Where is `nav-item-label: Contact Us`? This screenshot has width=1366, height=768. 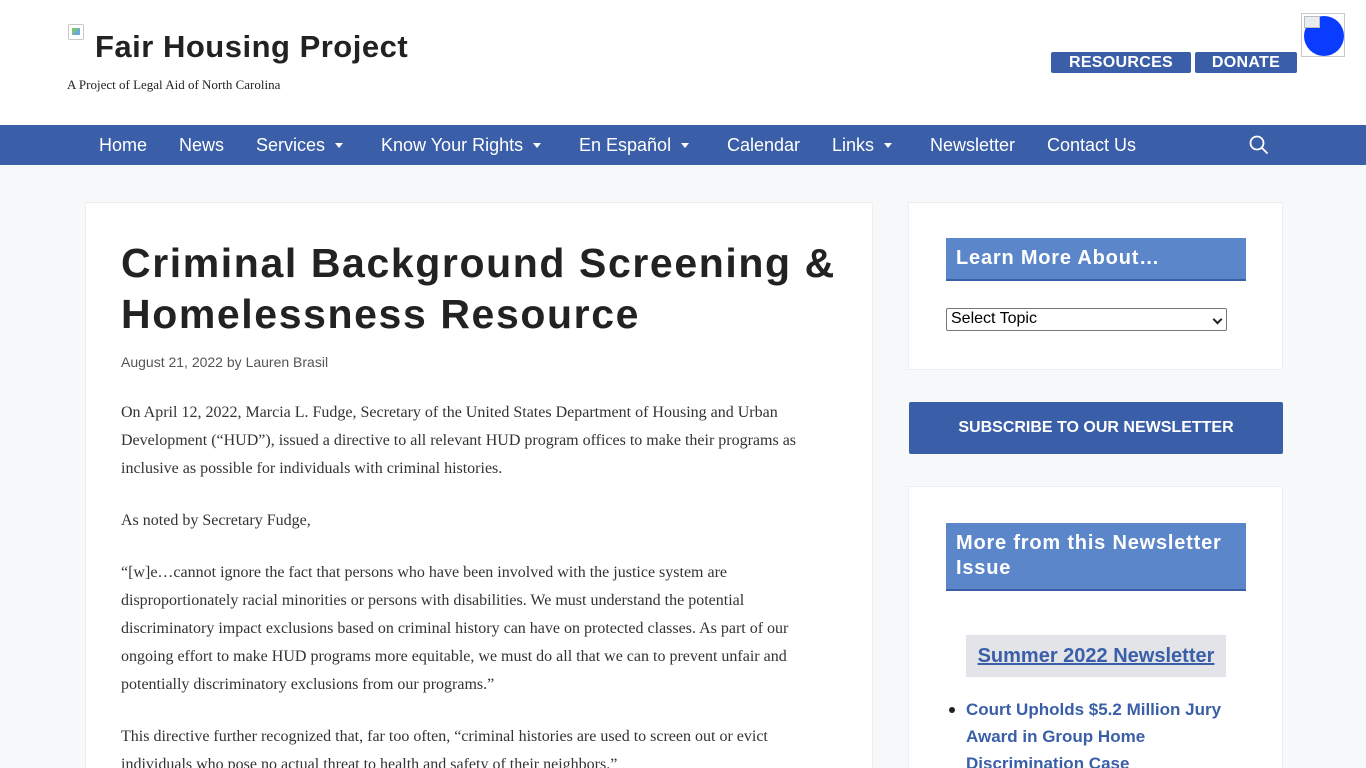
nav-item-label: Contact Us is located at coordinates (1092, 145).